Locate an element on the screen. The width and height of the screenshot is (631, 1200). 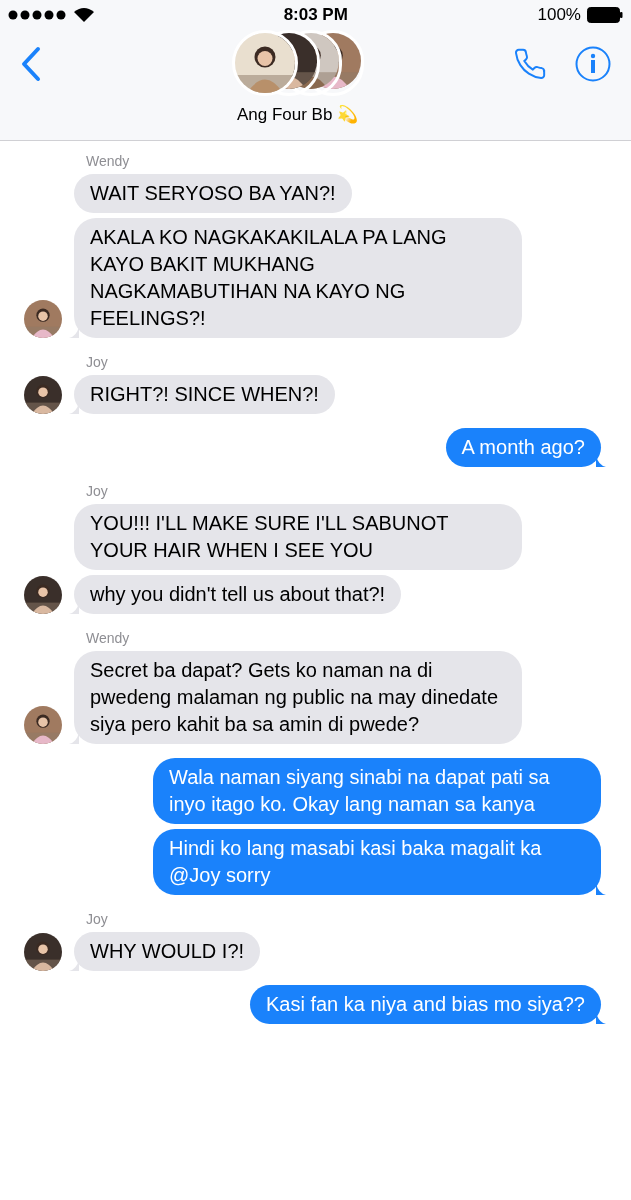
message-bubble: Kasi fan ka niya and bias mo siya?? is located at coordinates (425, 1004).